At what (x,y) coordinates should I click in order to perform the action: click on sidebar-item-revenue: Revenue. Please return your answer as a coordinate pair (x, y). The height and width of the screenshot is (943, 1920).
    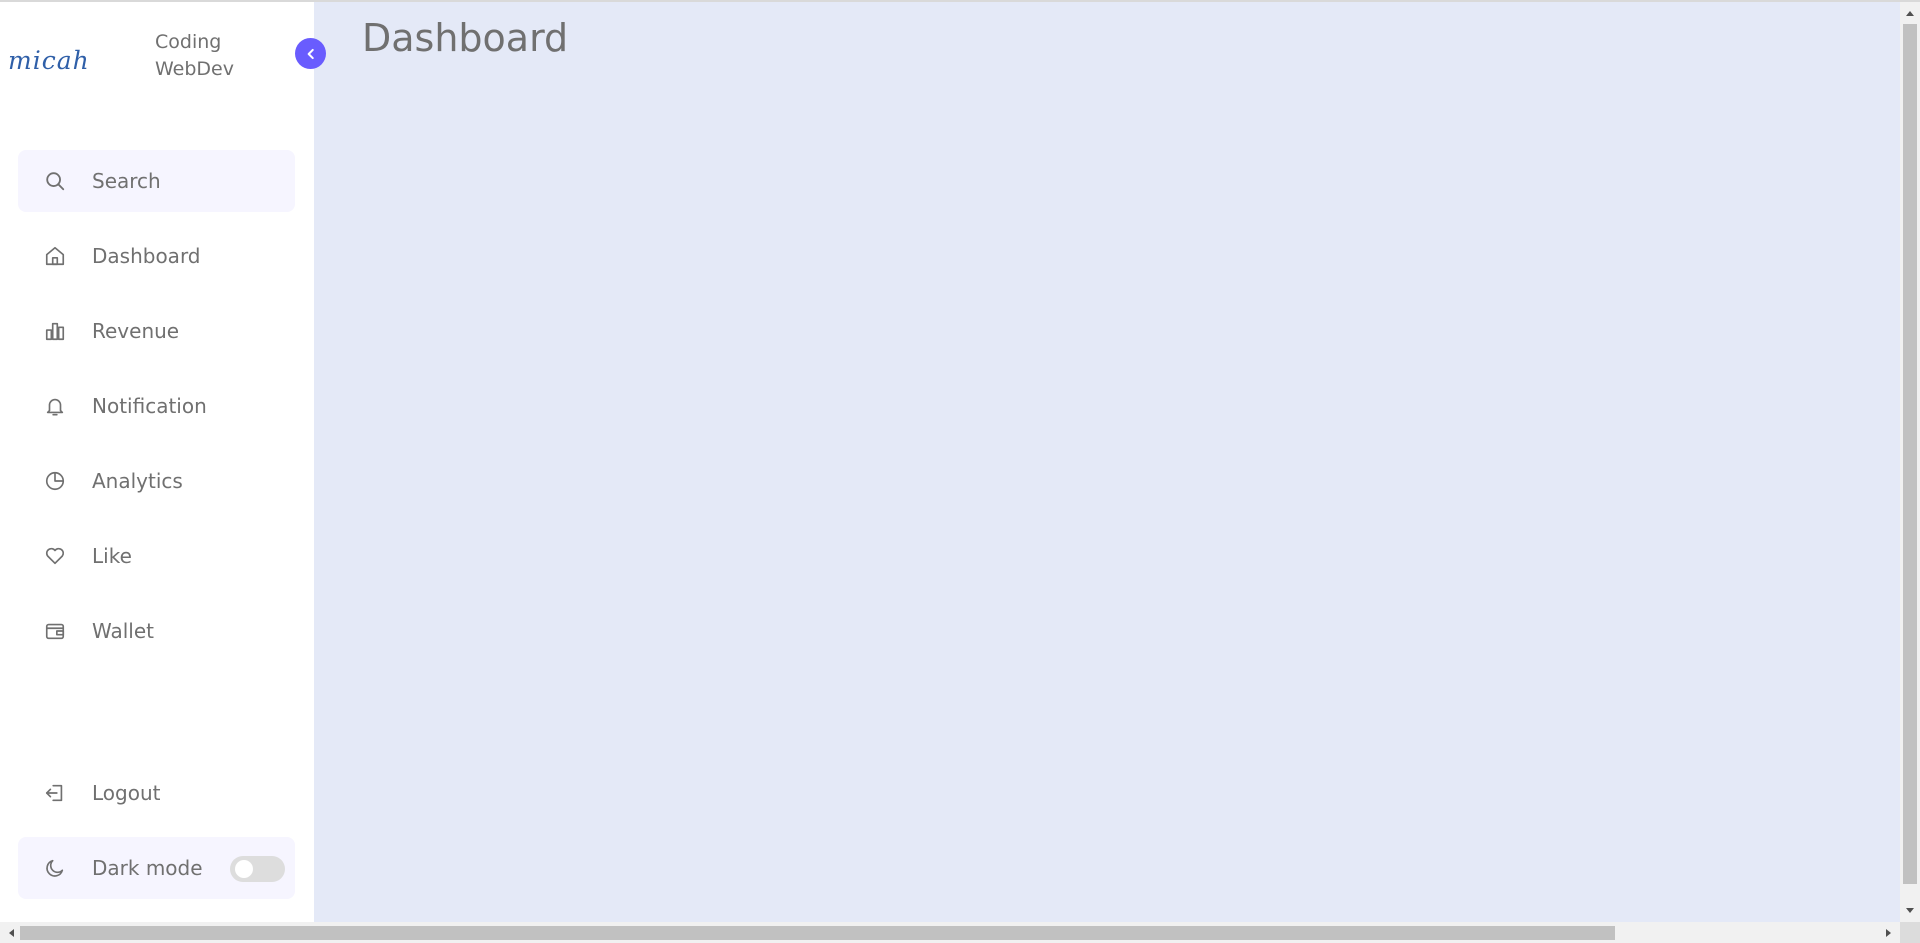
    Looking at the image, I should click on (156, 331).